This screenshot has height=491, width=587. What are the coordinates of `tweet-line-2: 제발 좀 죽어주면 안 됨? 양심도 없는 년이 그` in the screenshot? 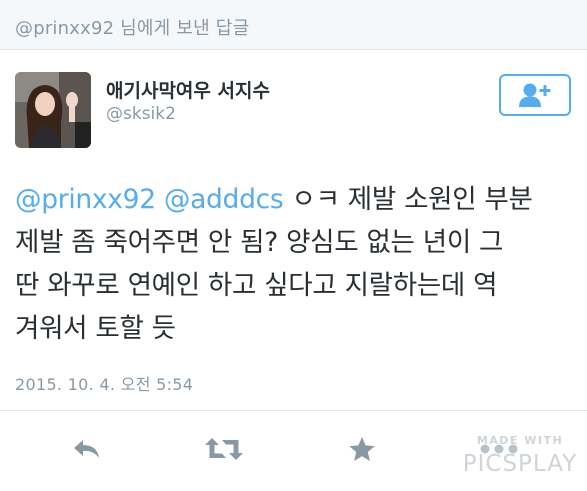 It's located at (259, 242).